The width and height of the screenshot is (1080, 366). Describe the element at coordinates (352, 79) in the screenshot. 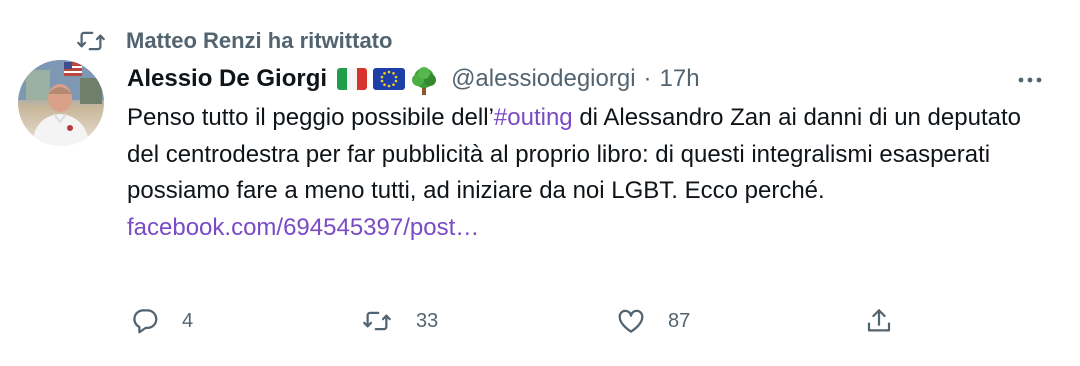

I see `italy-flag-icon` at that location.